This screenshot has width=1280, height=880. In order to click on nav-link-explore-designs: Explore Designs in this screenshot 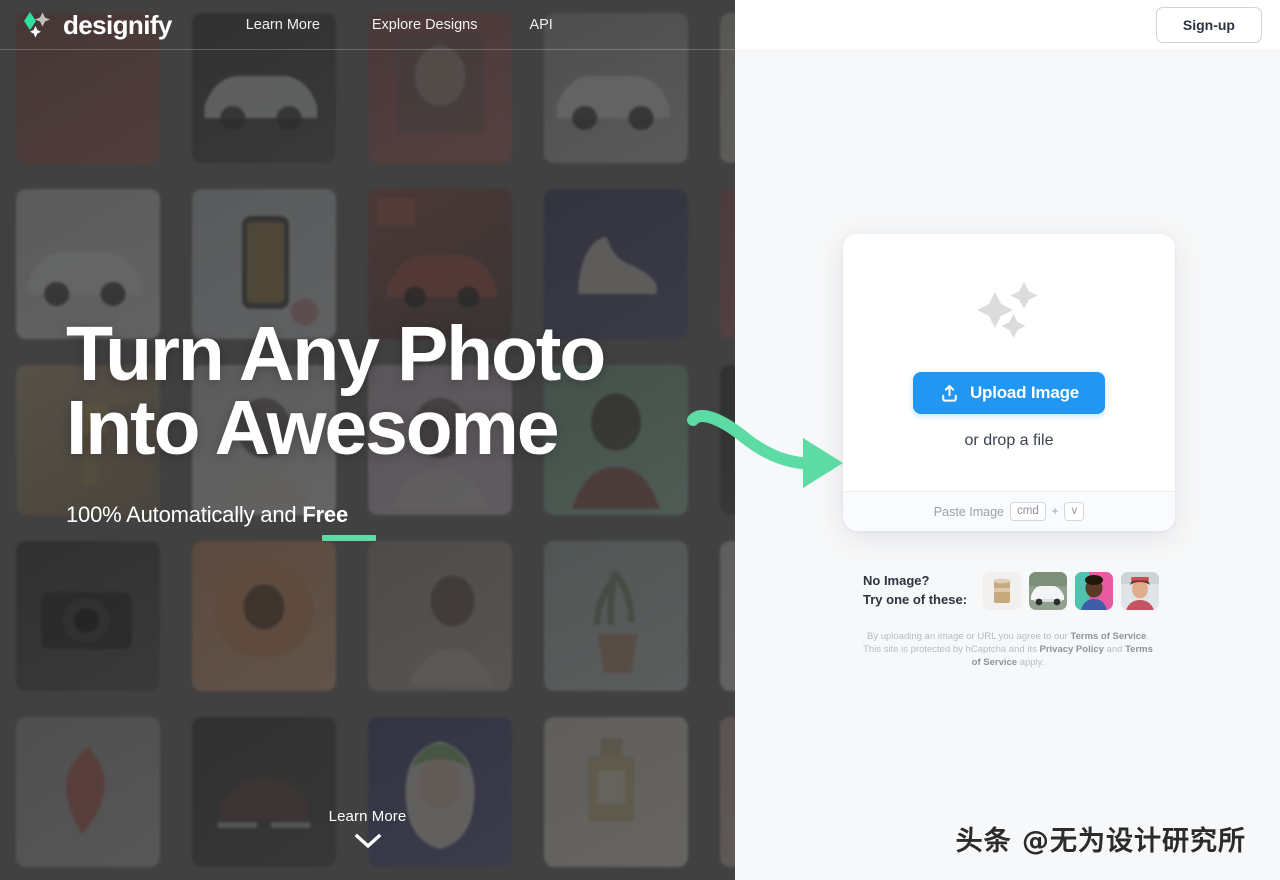, I will do `click(425, 25)`.